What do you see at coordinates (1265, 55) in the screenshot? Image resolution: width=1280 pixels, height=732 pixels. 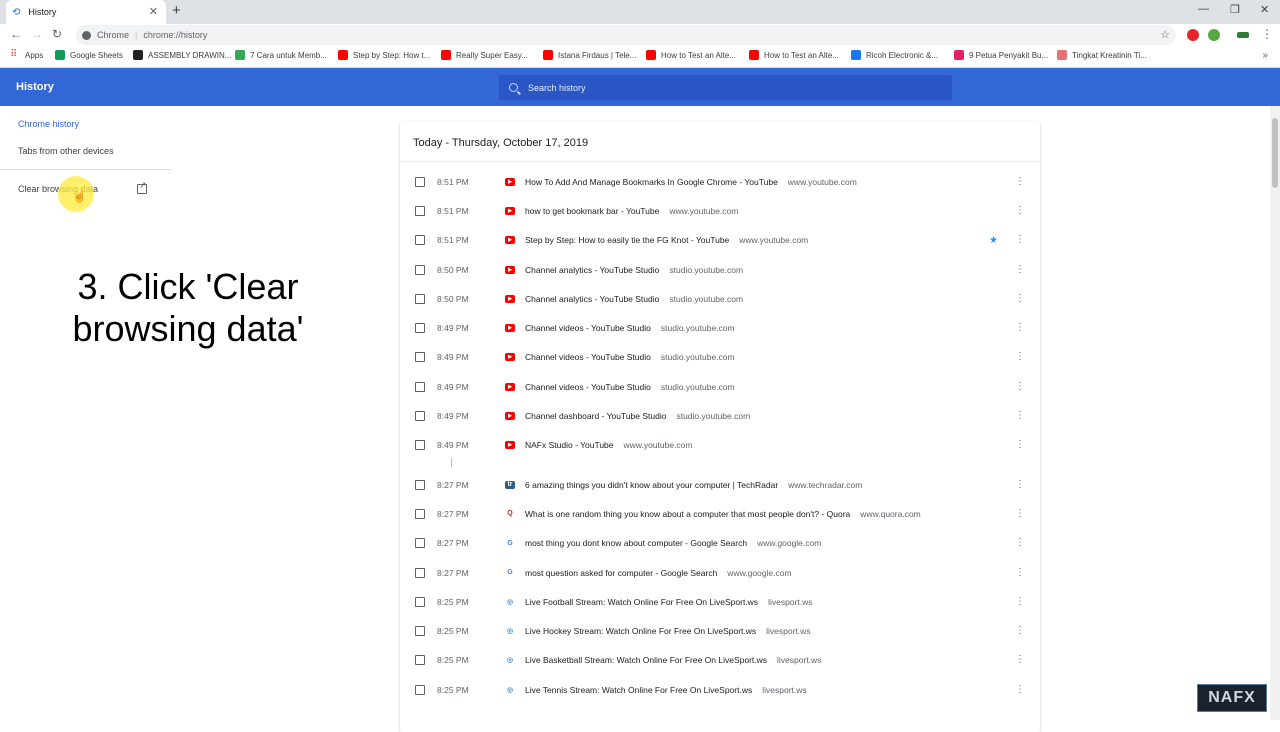 I see `more-bookmarks-icon: »` at bounding box center [1265, 55].